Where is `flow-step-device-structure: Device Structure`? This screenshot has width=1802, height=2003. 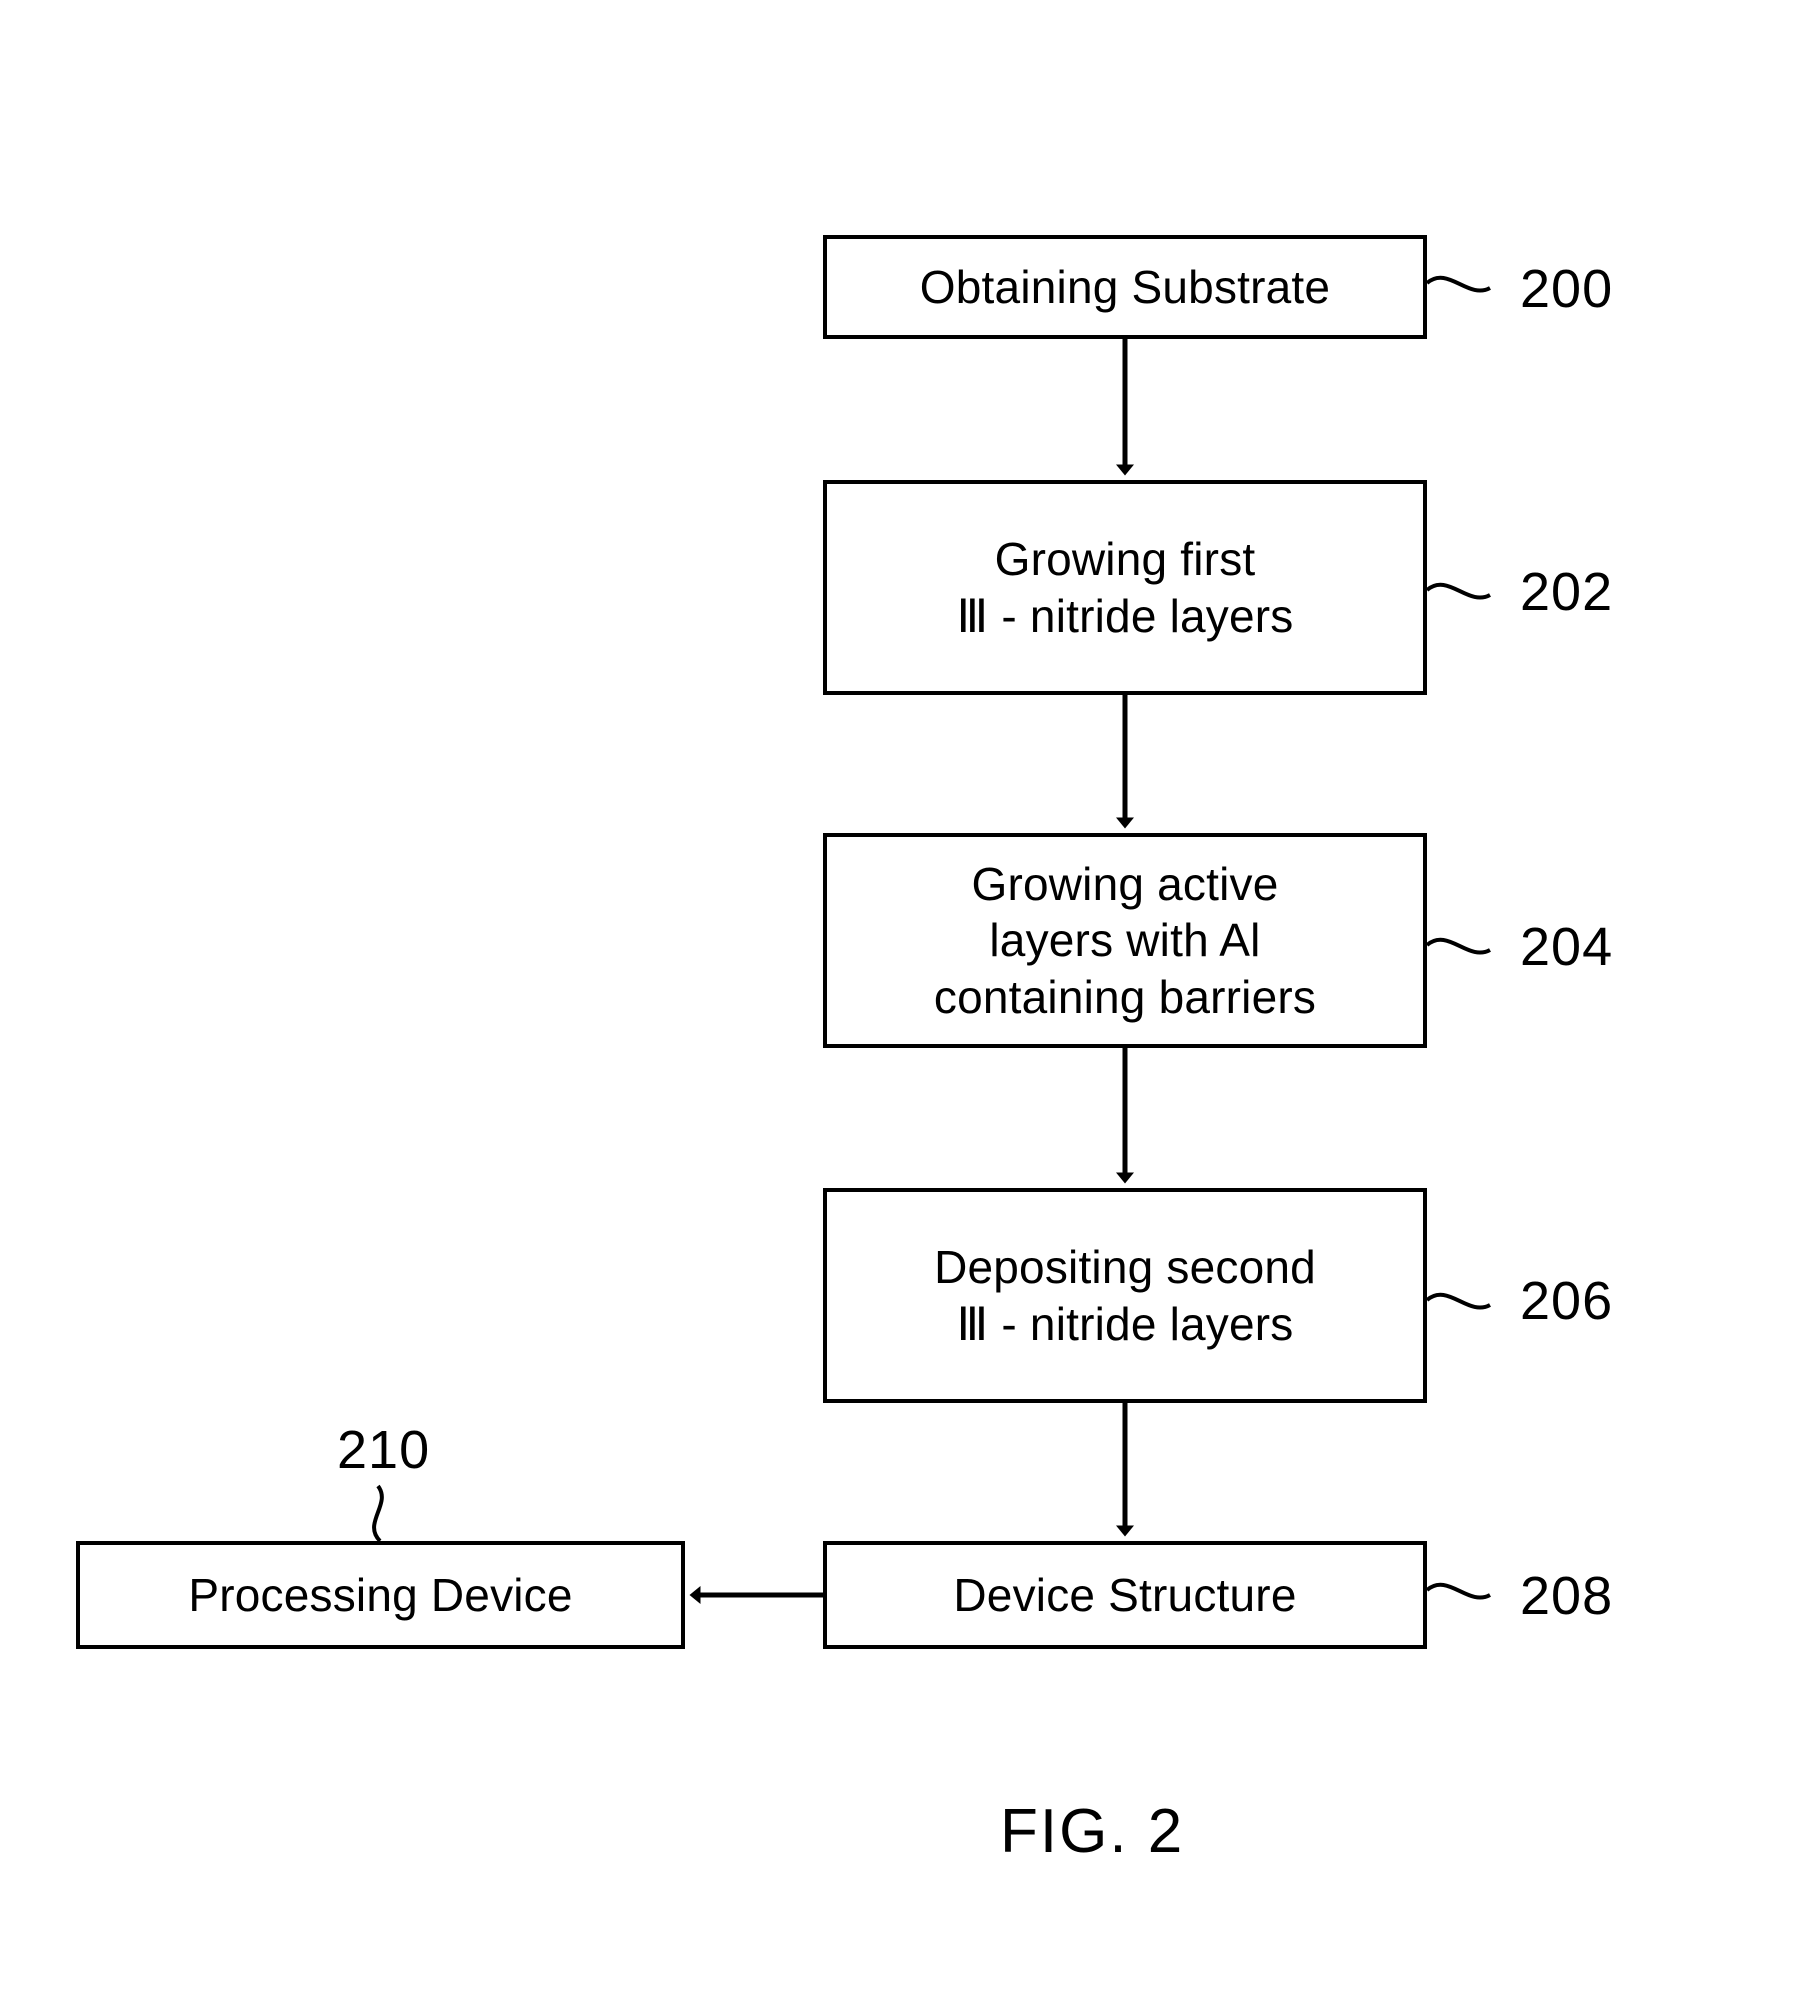 flow-step-device-structure: Device Structure is located at coordinates (1125, 1595).